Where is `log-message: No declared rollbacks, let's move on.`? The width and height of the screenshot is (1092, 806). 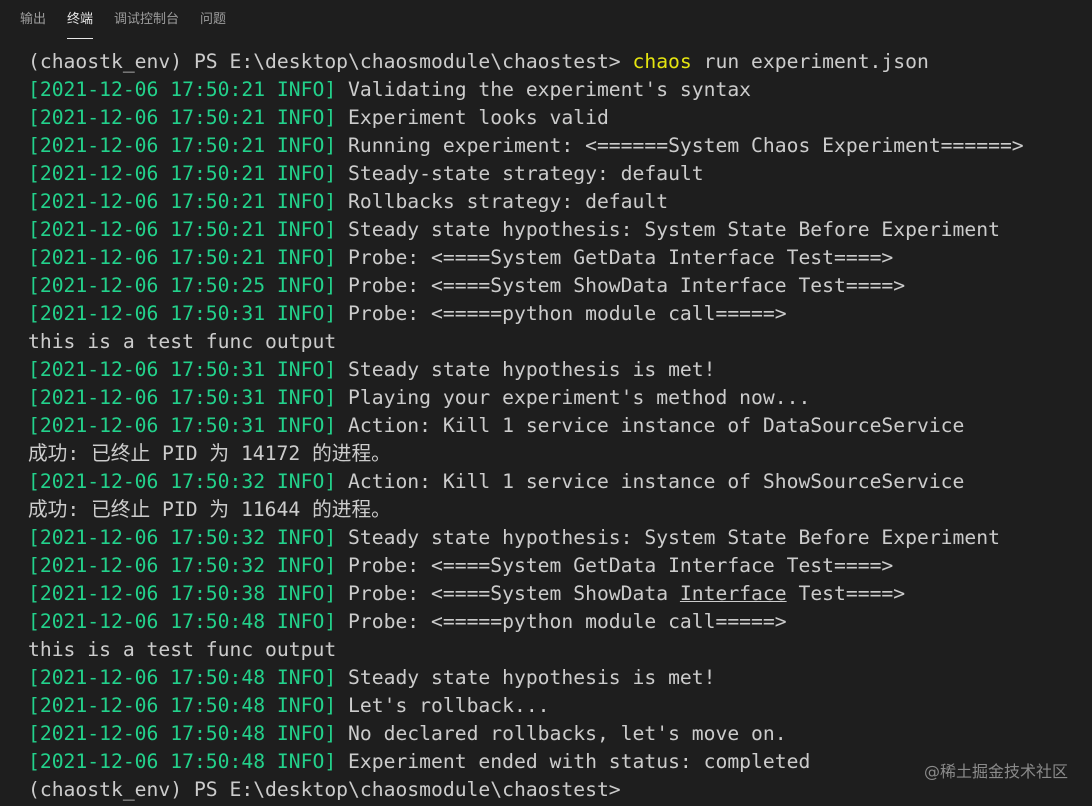
log-message: No declared rollbacks, let's move on. is located at coordinates (561, 733).